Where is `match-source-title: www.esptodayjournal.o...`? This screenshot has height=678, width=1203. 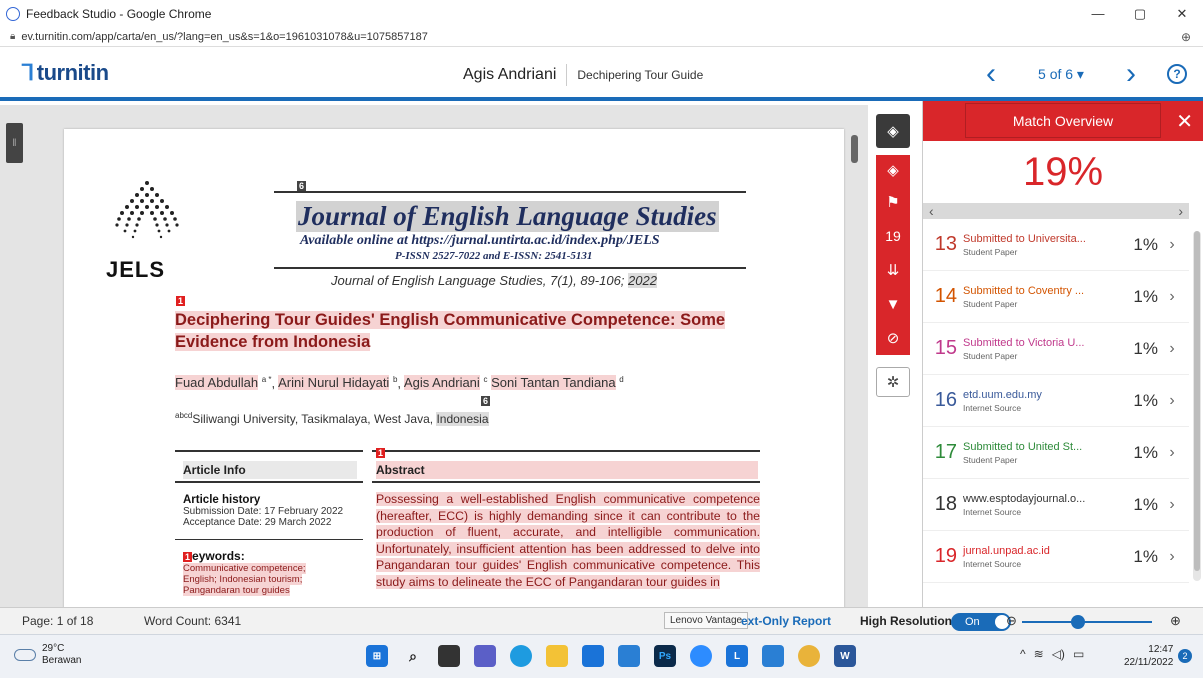
match-source-title: www.esptodayjournal.o... is located at coordinates (1030, 499).